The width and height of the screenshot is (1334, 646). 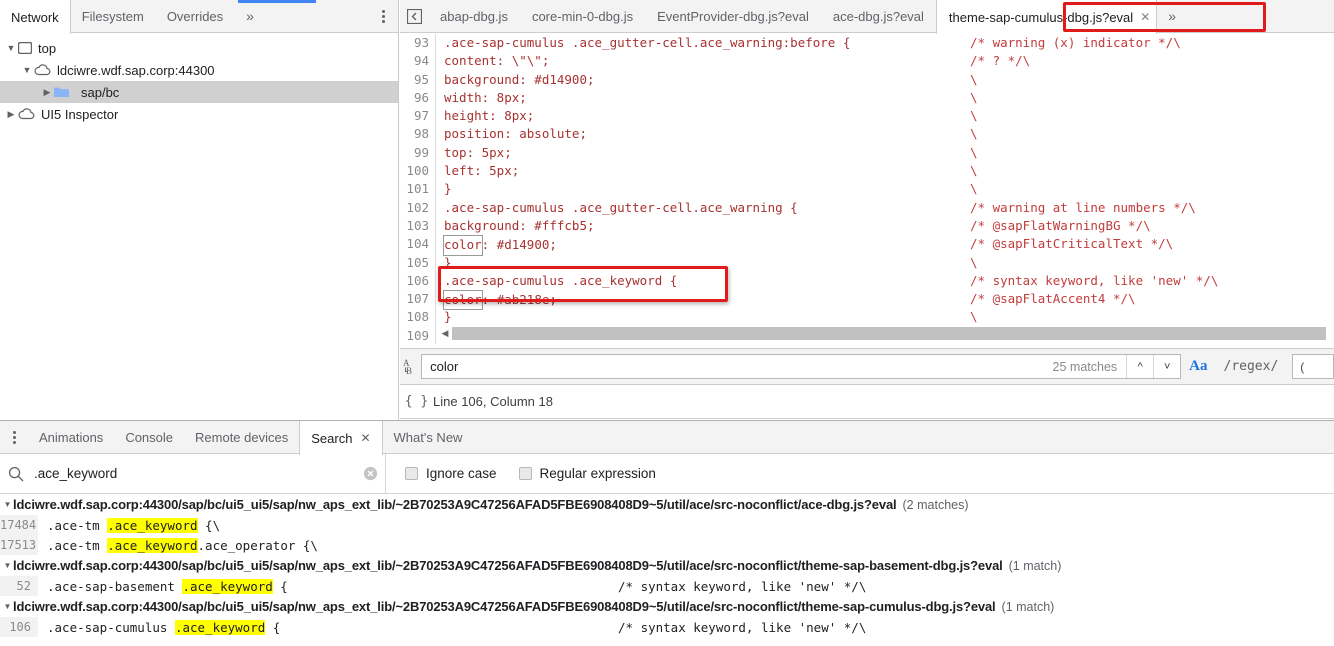 I want to click on tree-item-top-label: top, so click(x=47, y=48).